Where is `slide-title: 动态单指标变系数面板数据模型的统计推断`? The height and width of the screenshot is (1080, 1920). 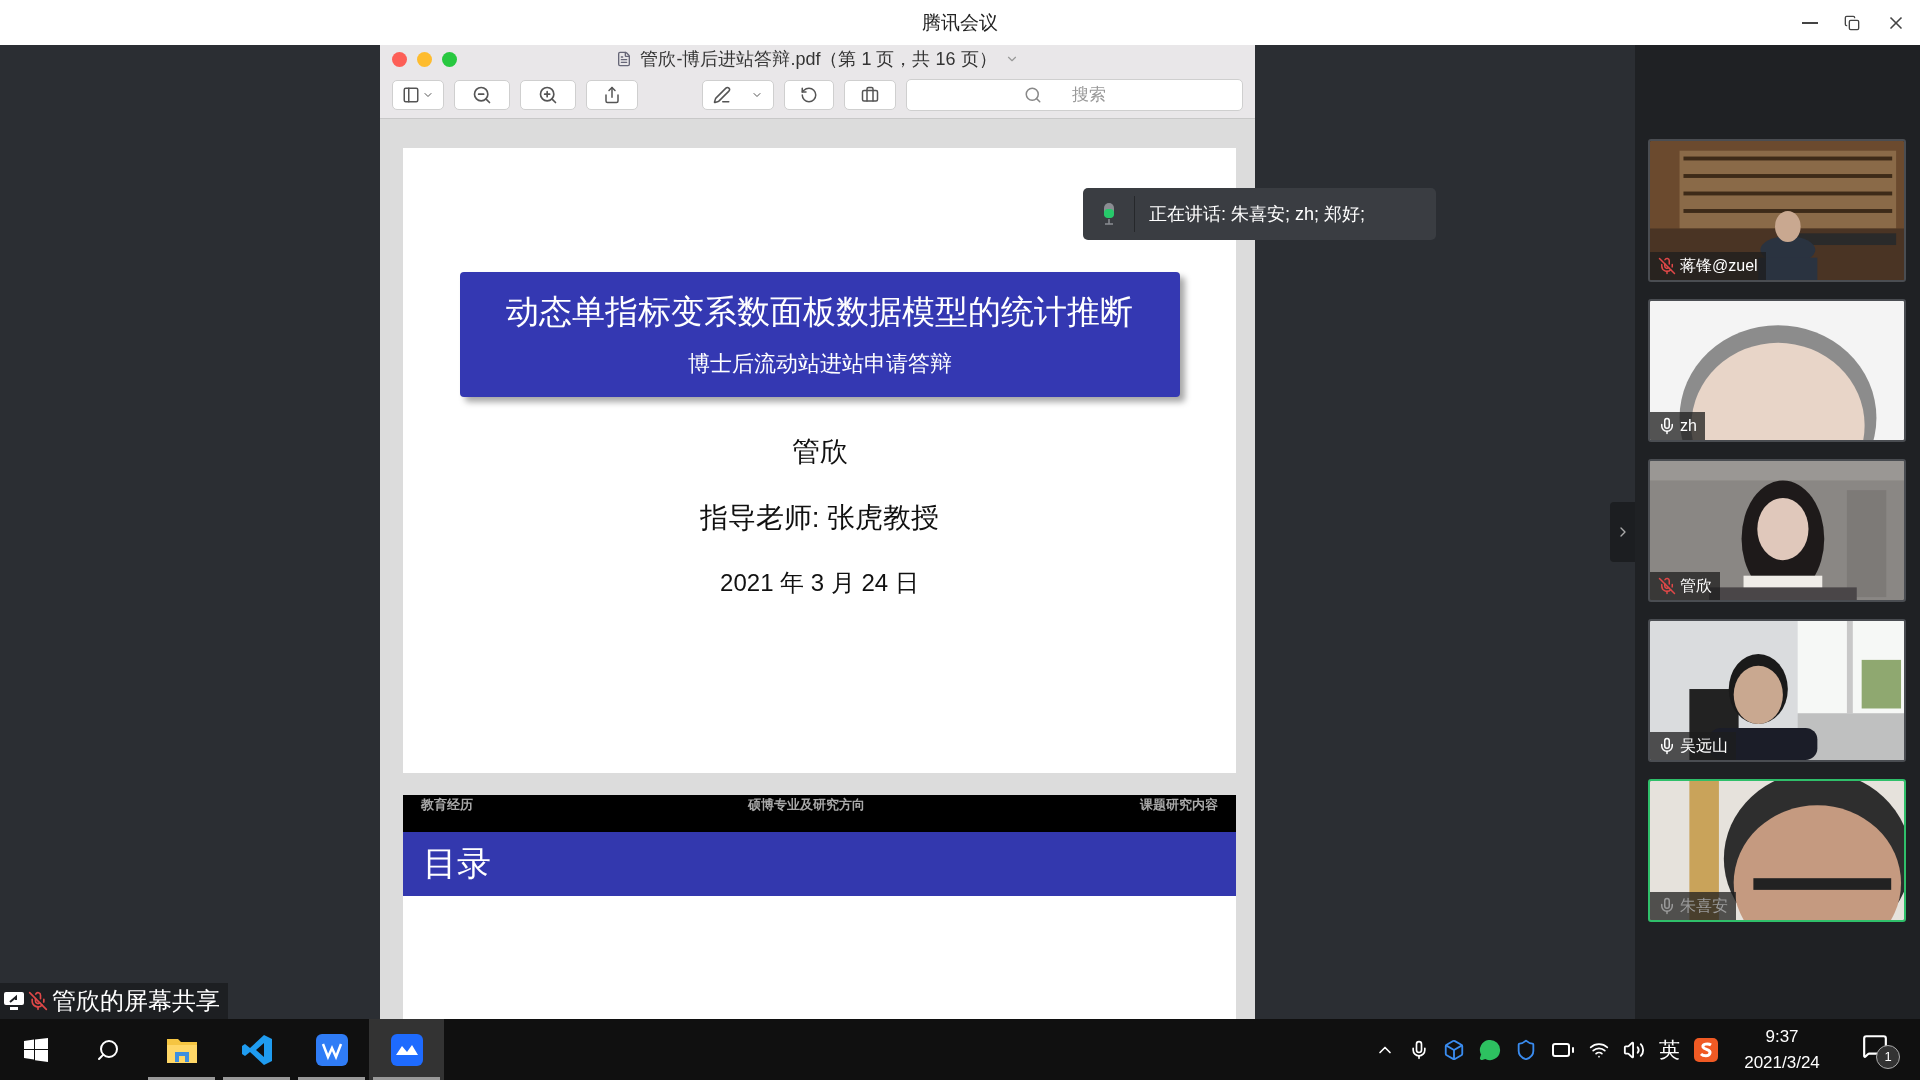
slide-title: 动态单指标变系数面板数据模型的统计推断 is located at coordinates (819, 312).